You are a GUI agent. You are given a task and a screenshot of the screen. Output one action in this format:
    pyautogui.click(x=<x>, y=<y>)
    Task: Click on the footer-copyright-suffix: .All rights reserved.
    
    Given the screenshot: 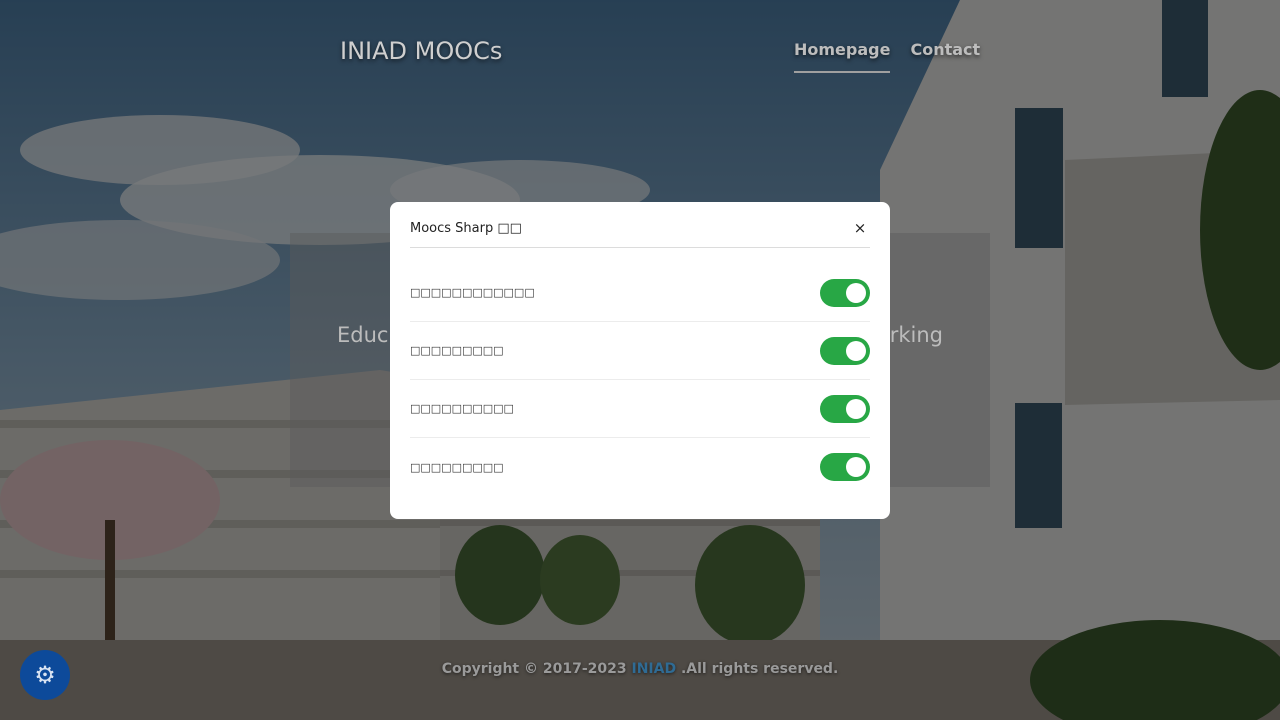 What is the action you would take?
    pyautogui.click(x=757, y=669)
    